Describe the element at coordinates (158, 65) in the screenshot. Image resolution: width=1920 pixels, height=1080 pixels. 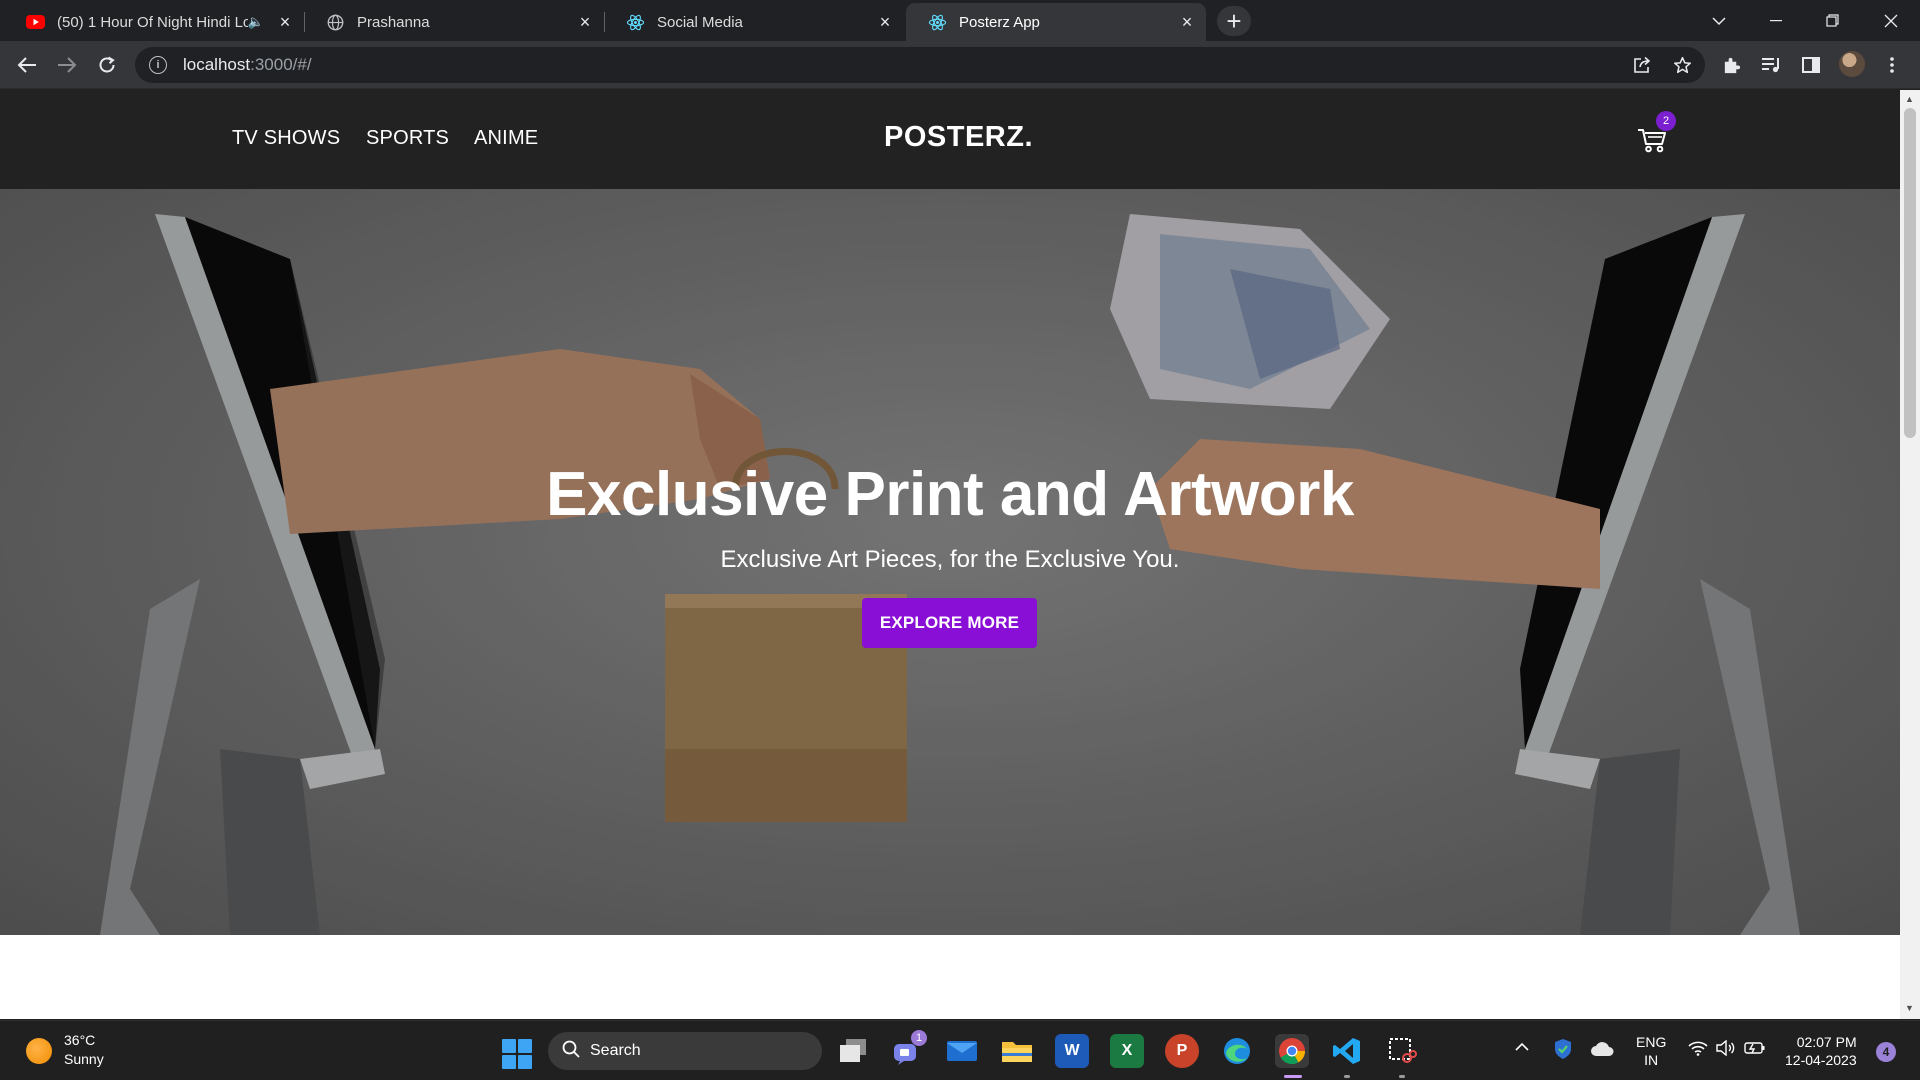
I see `site-info-icon: i` at that location.